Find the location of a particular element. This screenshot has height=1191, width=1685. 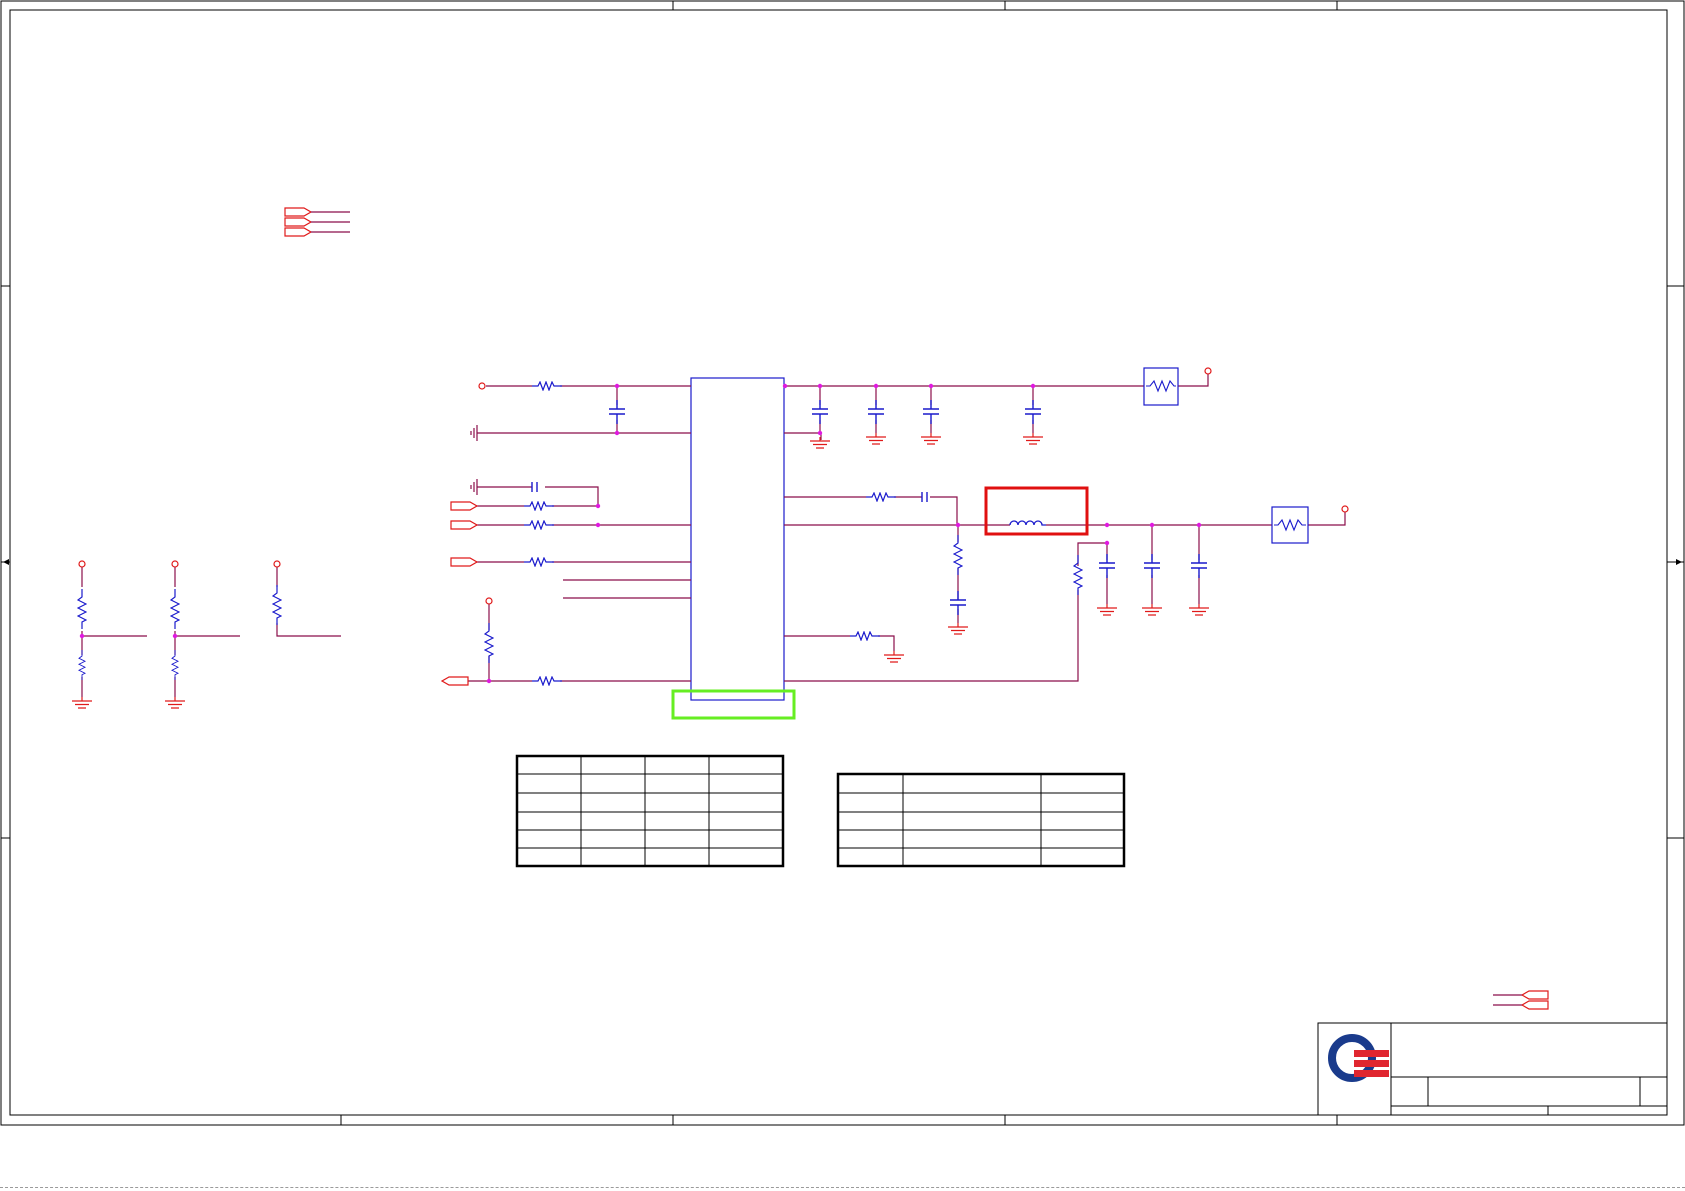

regulator-ic is located at coordinates (737, 539).